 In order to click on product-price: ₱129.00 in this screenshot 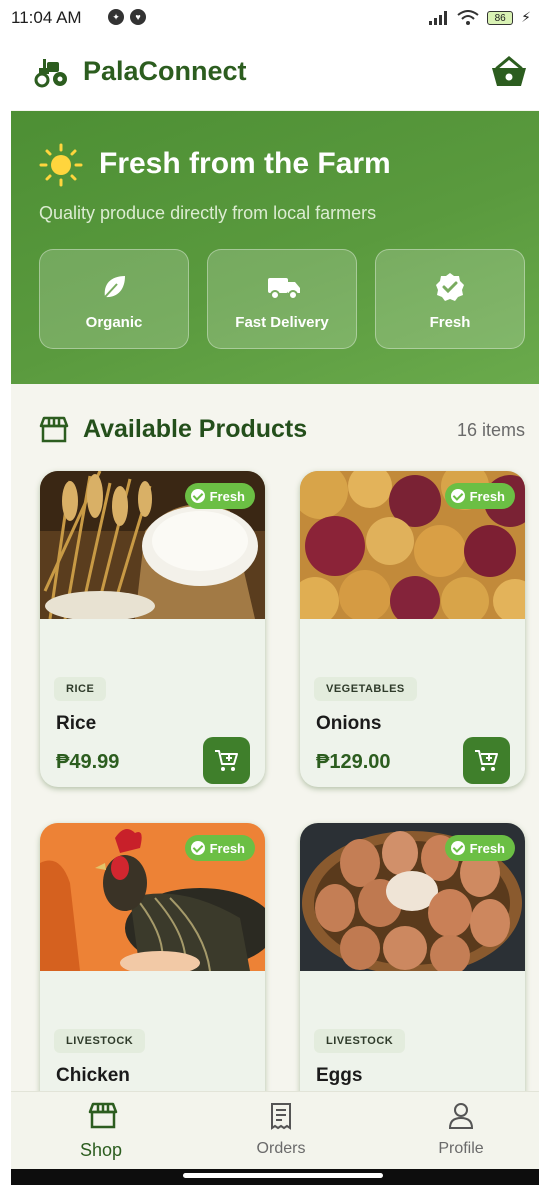, I will do `click(353, 762)`.